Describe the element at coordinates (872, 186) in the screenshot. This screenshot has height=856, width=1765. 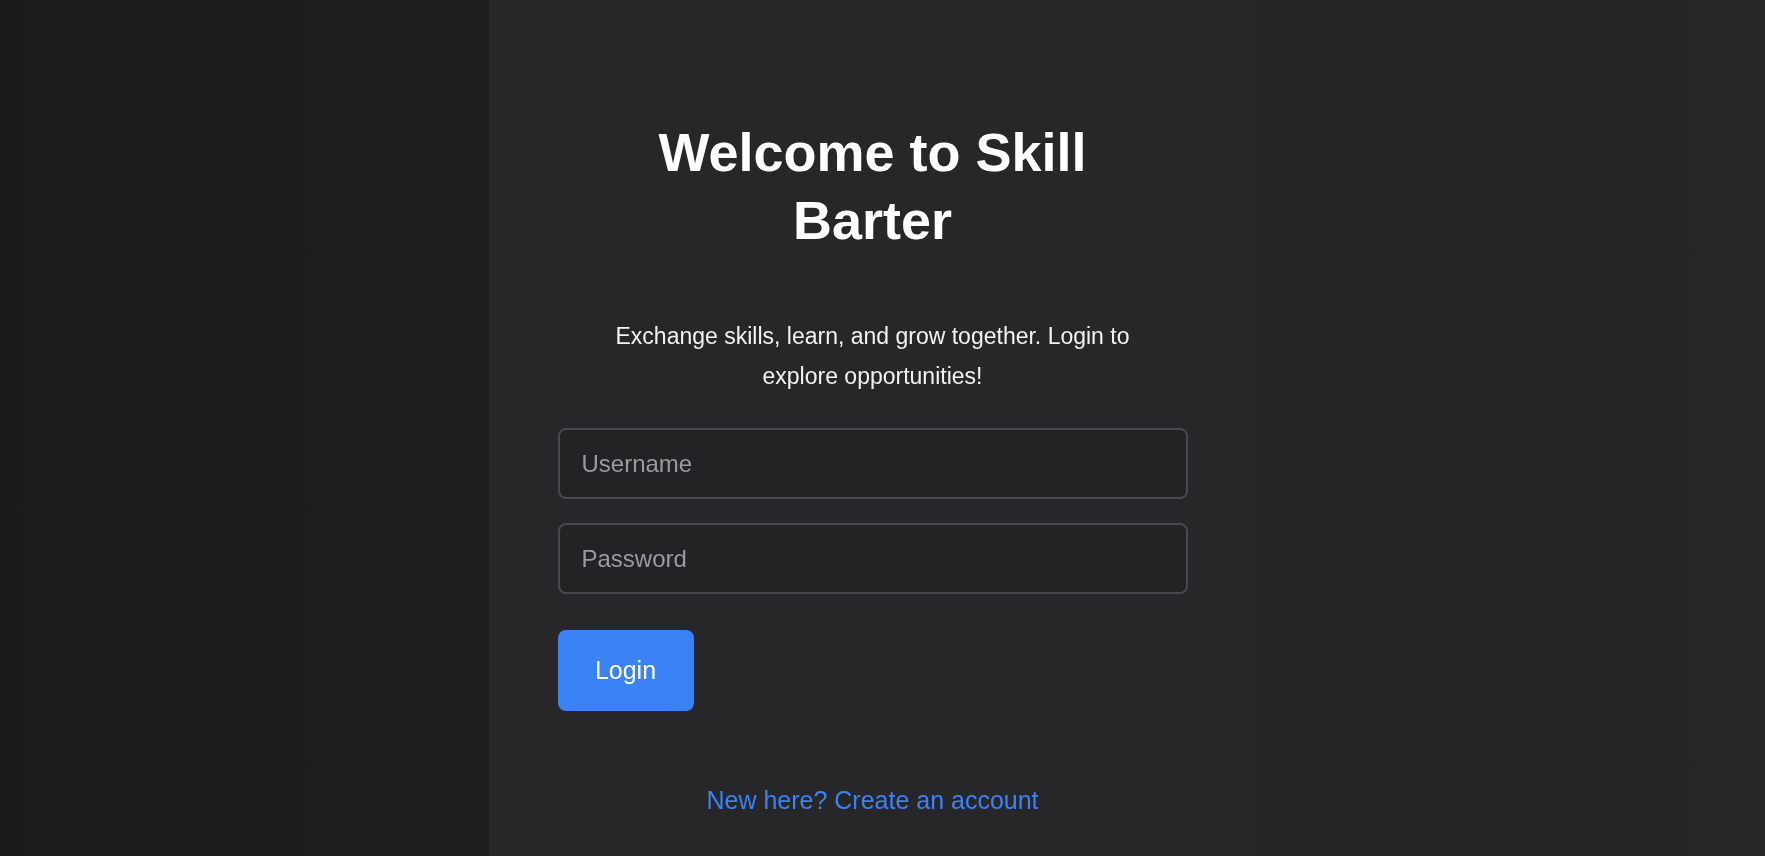
I see `page-title: Welcome to Skill Barter` at that location.